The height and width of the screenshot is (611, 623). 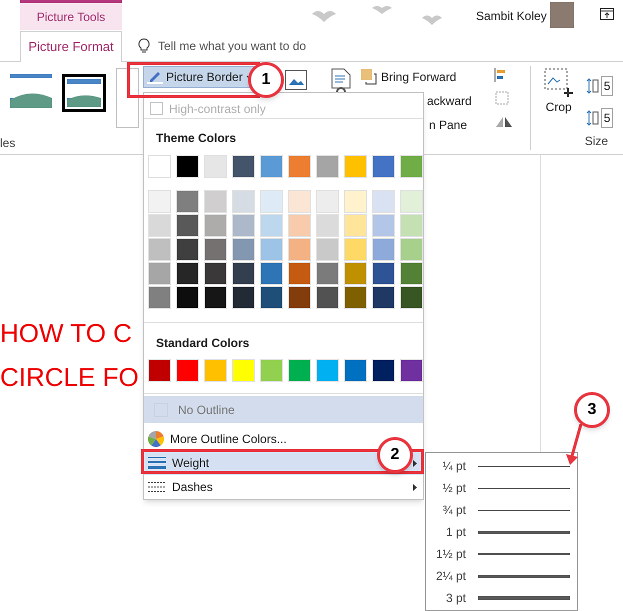 I want to click on crop-label: Crop, so click(x=559, y=107).